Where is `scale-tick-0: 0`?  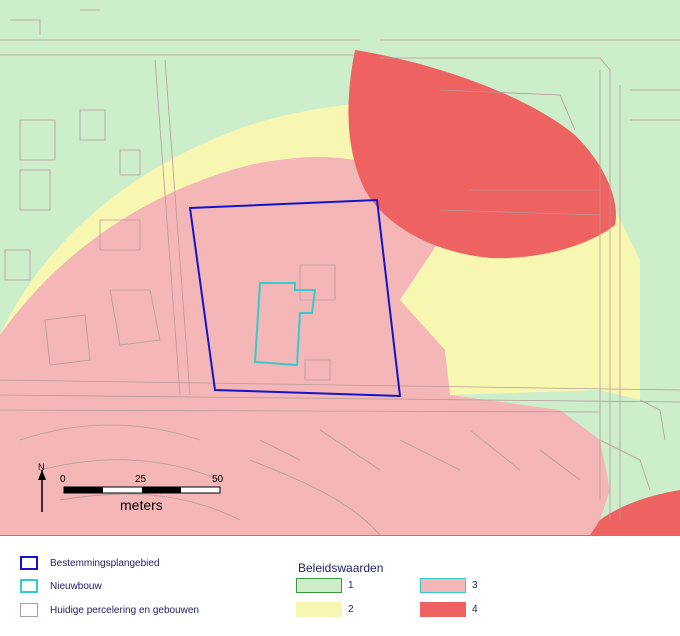
scale-tick-0: 0 is located at coordinates (63, 479).